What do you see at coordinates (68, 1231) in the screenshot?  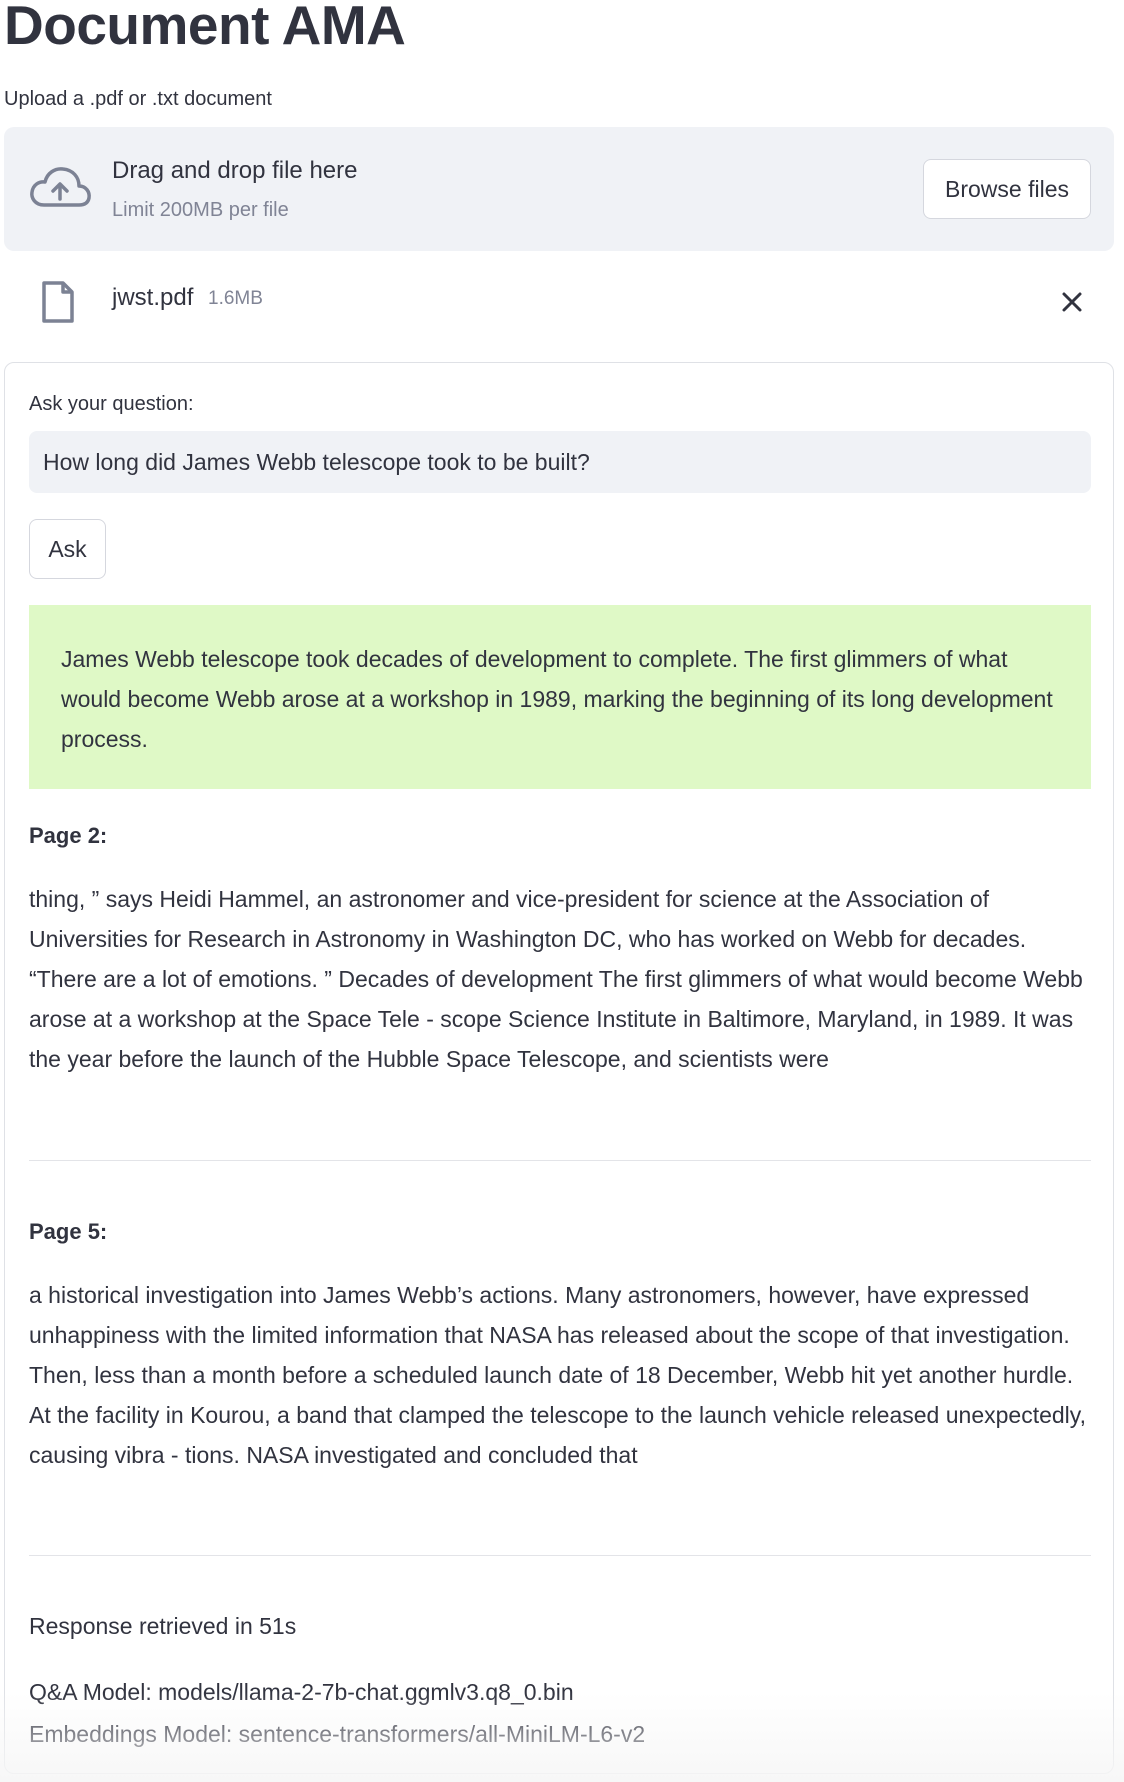 I see `source-heading: Page 5:` at bounding box center [68, 1231].